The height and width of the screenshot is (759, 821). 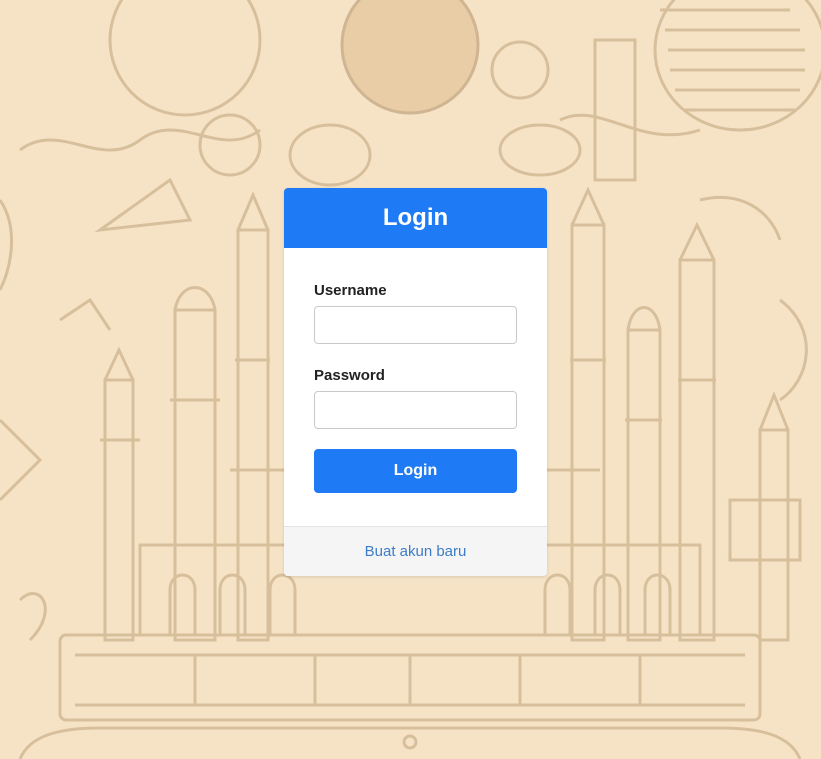 What do you see at coordinates (349, 375) in the screenshot?
I see `password-label: Password` at bounding box center [349, 375].